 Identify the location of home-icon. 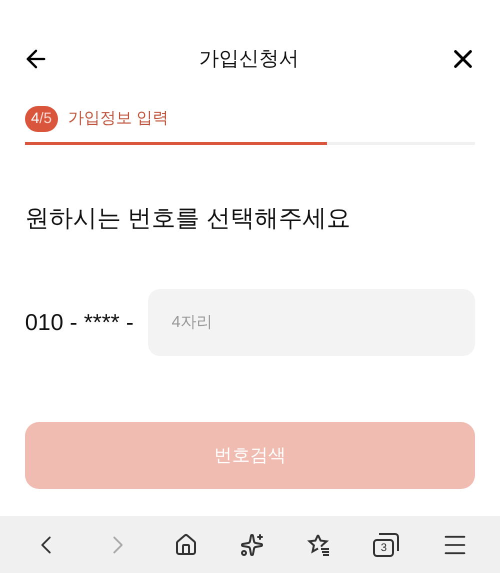
(186, 544).